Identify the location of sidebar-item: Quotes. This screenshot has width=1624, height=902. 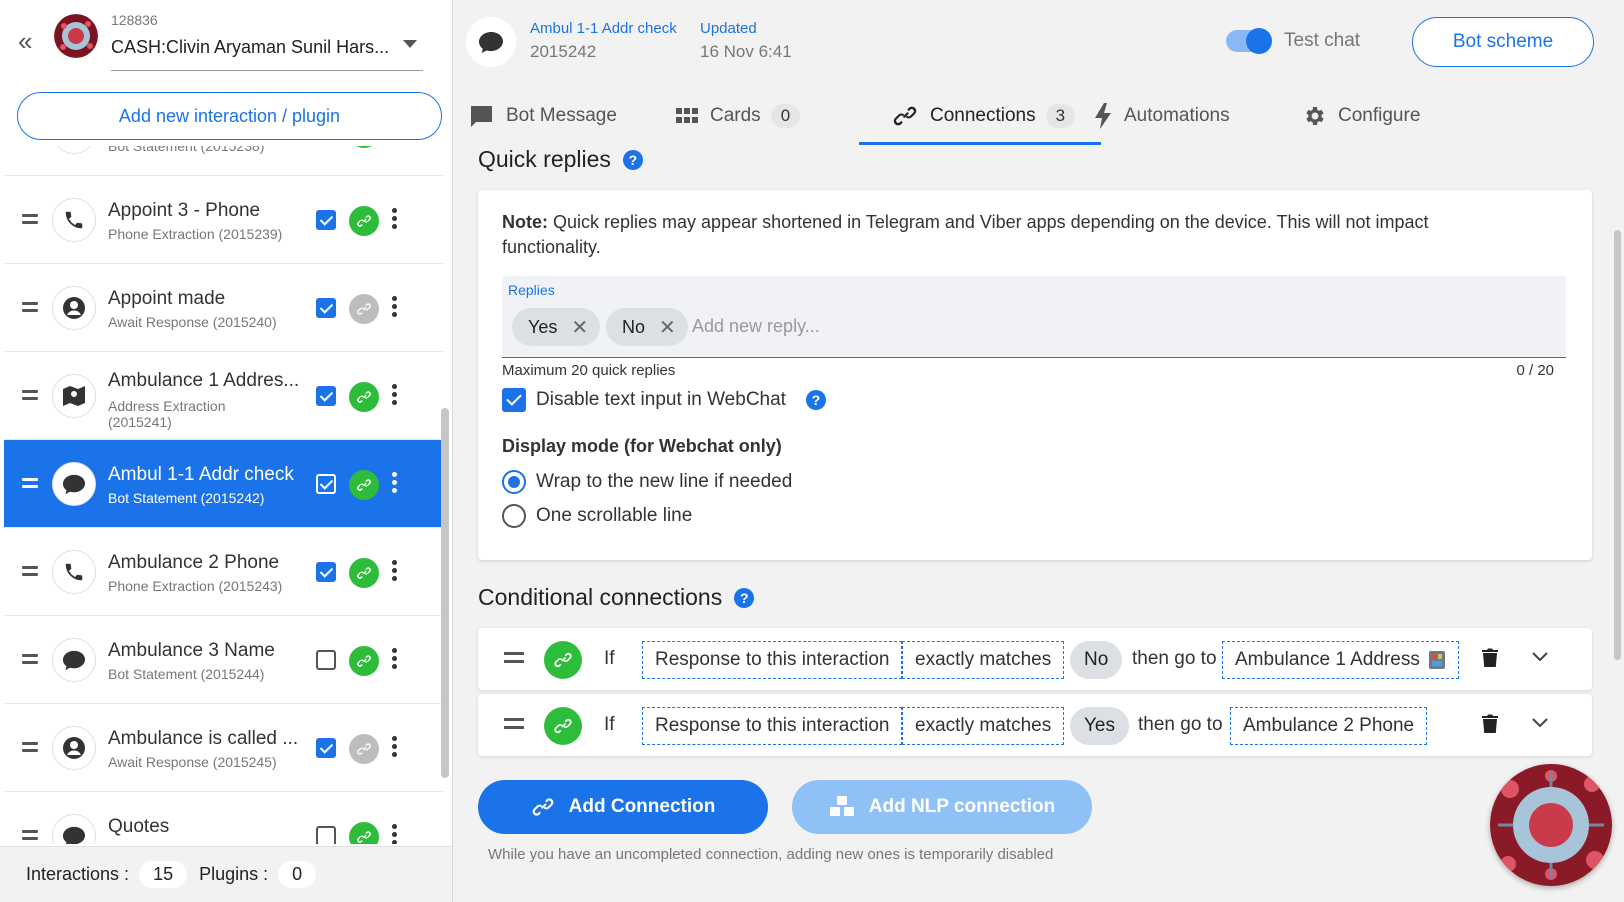
(224, 818).